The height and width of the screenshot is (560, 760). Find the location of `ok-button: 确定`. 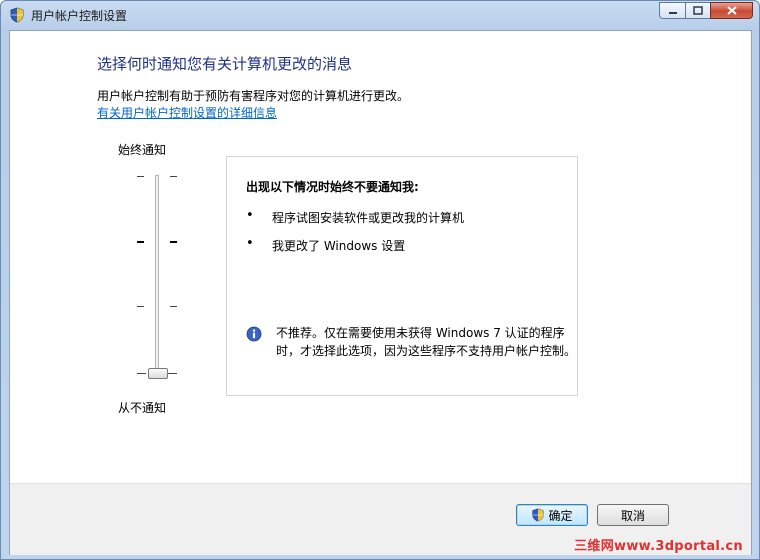

ok-button: 确定 is located at coordinates (552, 515).